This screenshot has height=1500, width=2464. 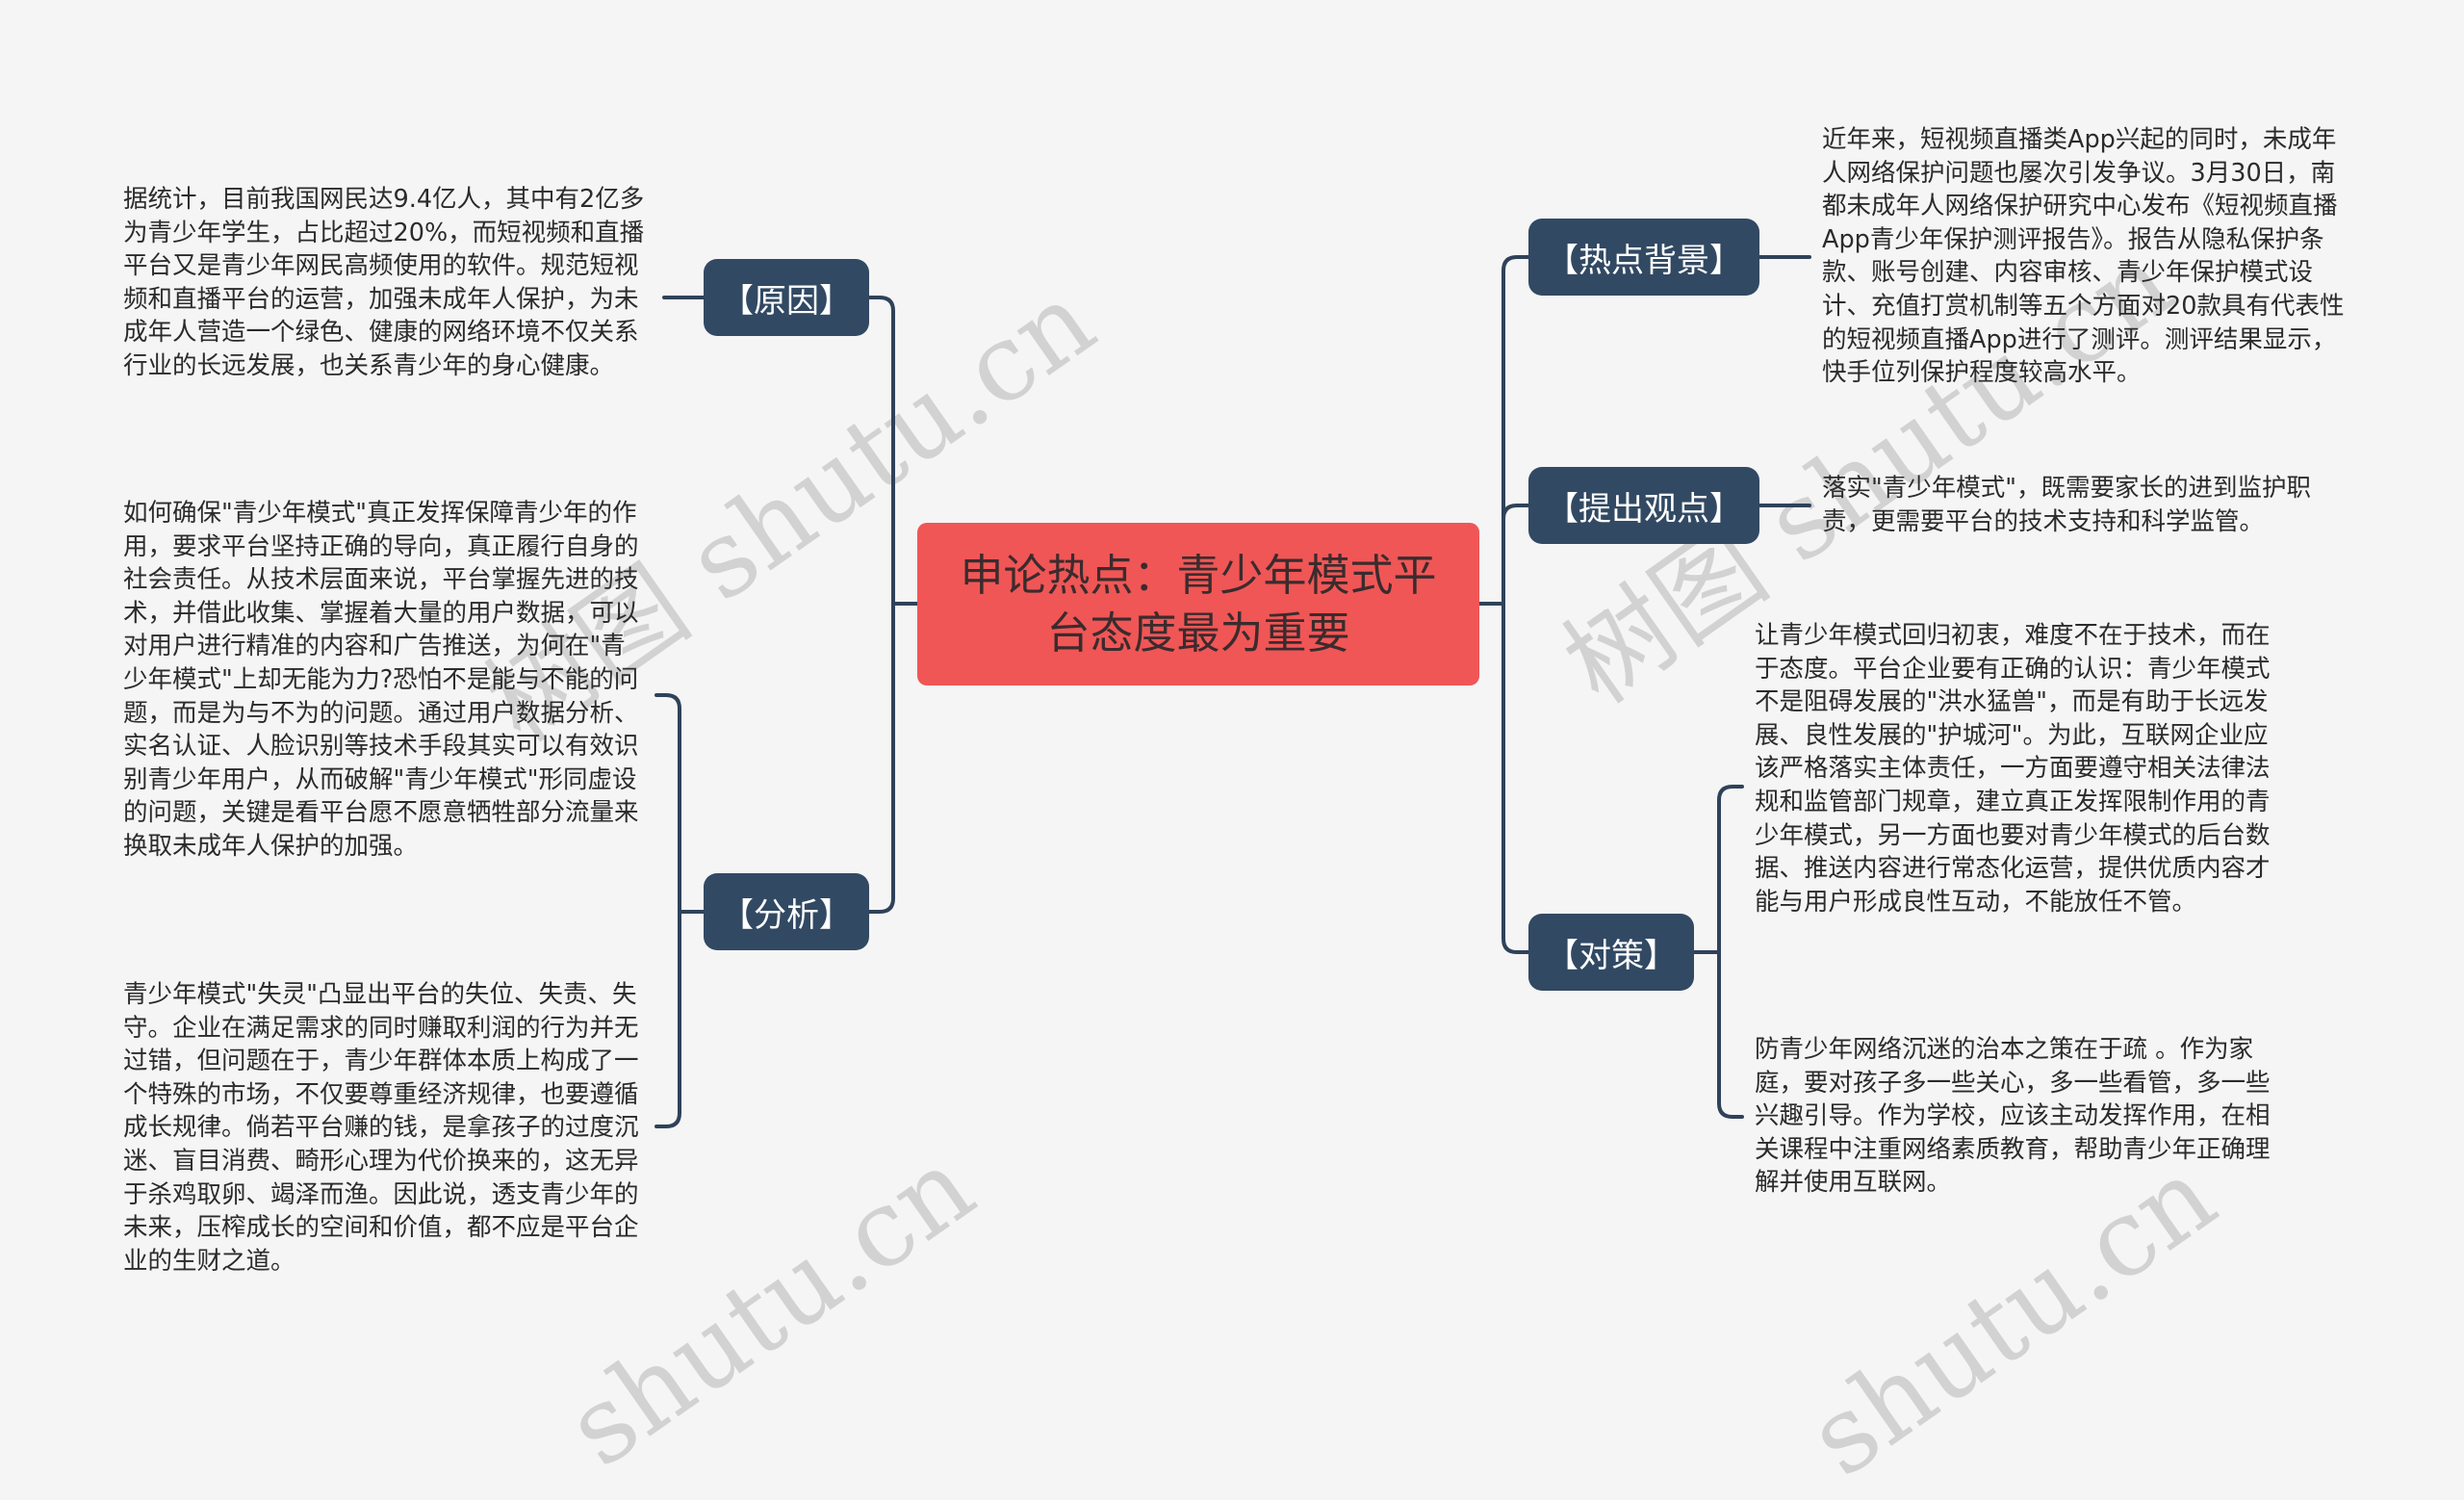 What do you see at coordinates (1516, 512) in the screenshot?
I see `connector-viewpoint` at bounding box center [1516, 512].